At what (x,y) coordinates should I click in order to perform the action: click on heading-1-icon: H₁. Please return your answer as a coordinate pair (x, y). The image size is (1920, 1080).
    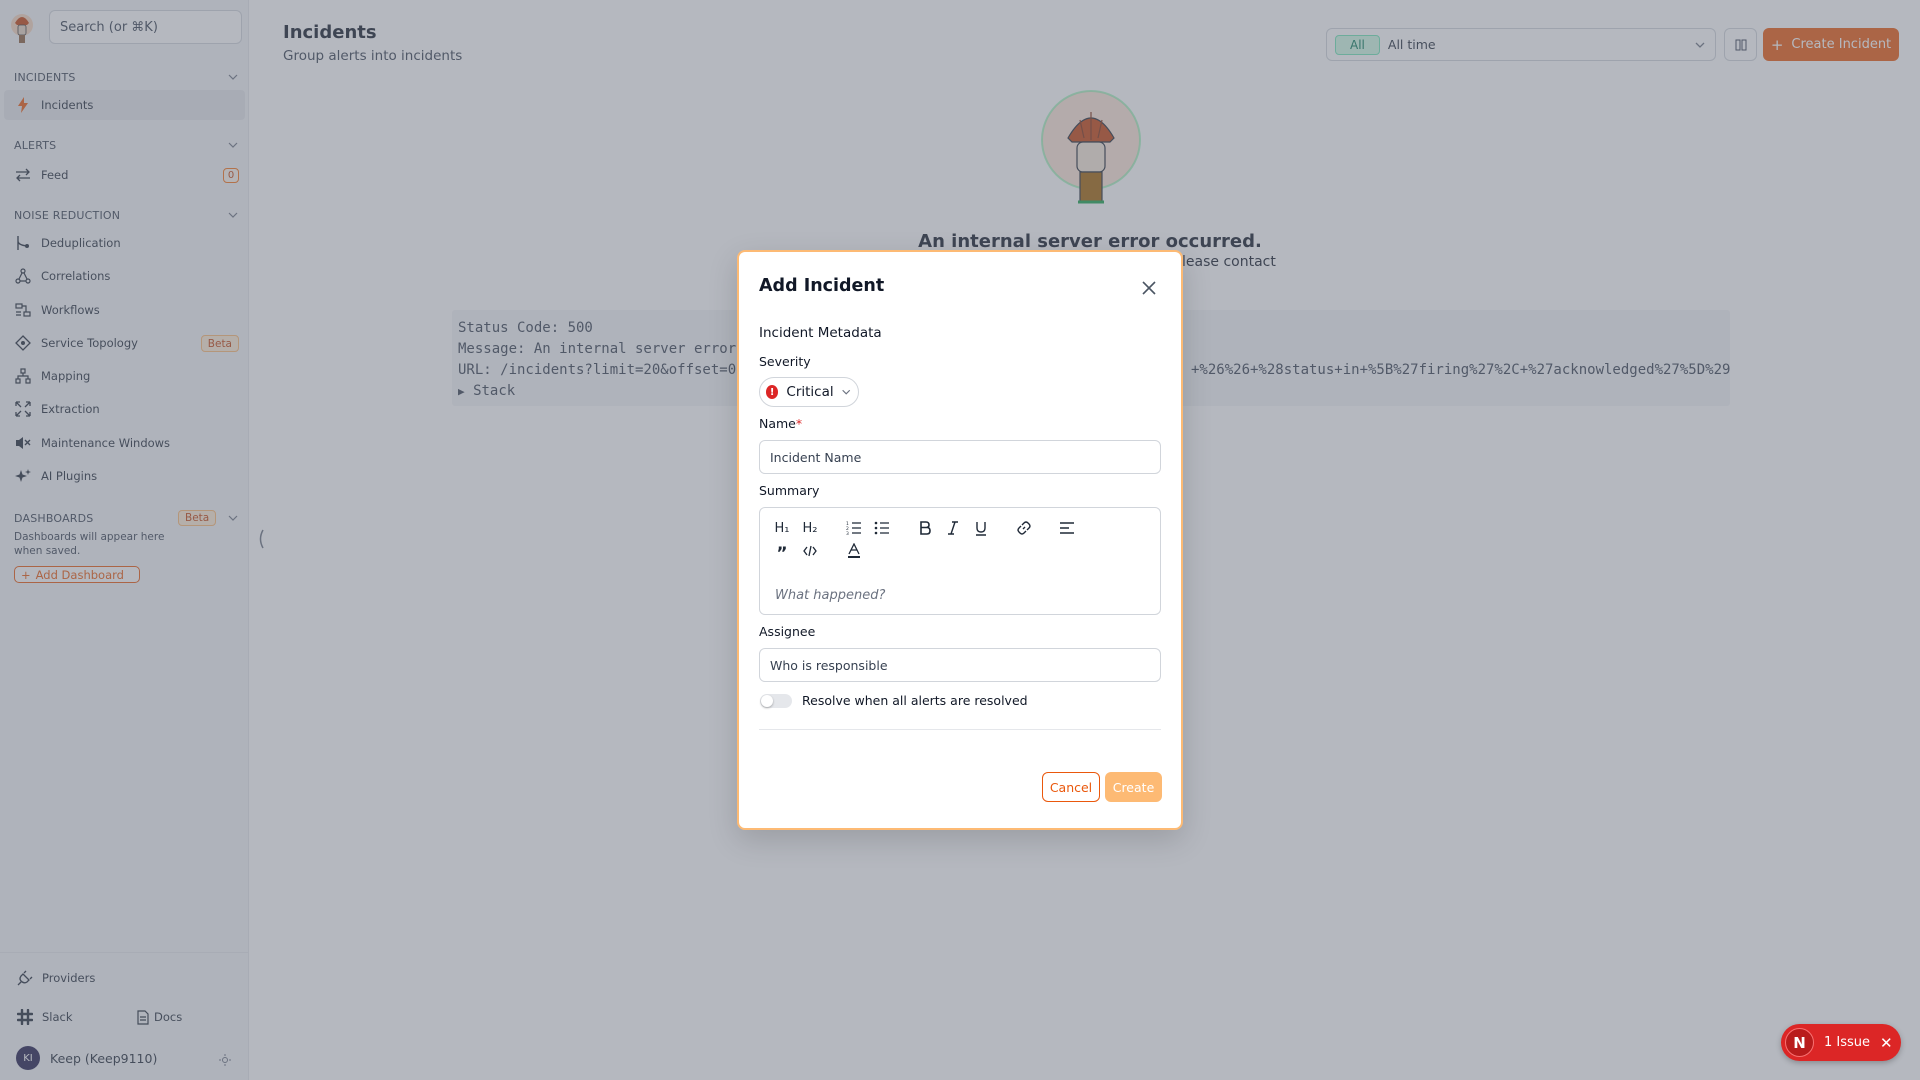
    Looking at the image, I should click on (782, 528).